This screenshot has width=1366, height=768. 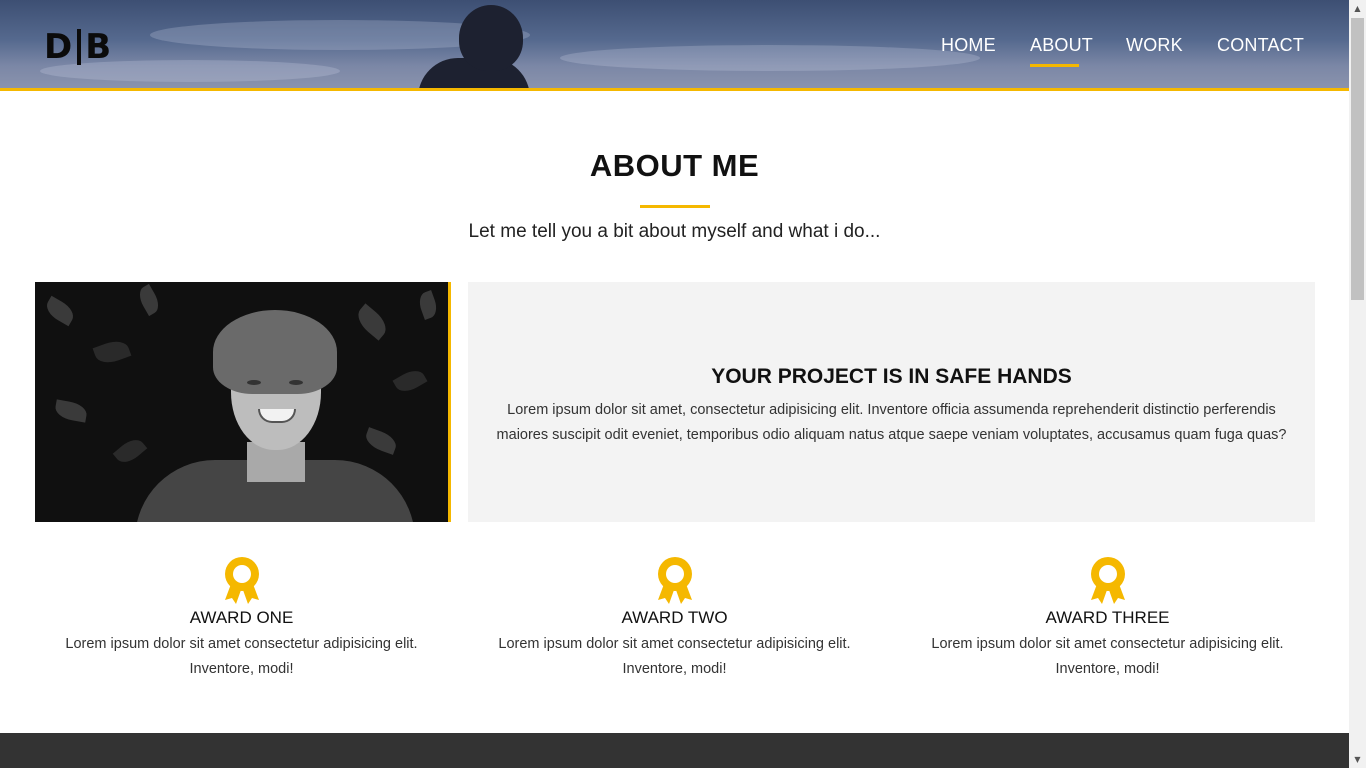 I want to click on scroll-up-arrow-icon: ▲, so click(x=1357, y=8).